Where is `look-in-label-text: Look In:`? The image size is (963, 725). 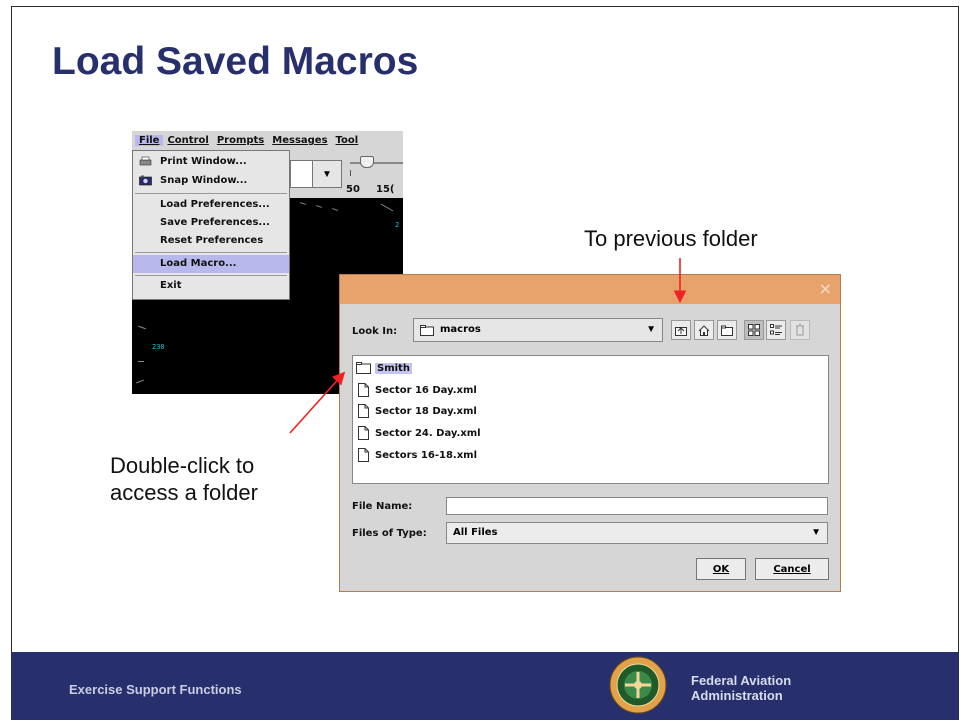 look-in-label-text: Look In: is located at coordinates (375, 331).